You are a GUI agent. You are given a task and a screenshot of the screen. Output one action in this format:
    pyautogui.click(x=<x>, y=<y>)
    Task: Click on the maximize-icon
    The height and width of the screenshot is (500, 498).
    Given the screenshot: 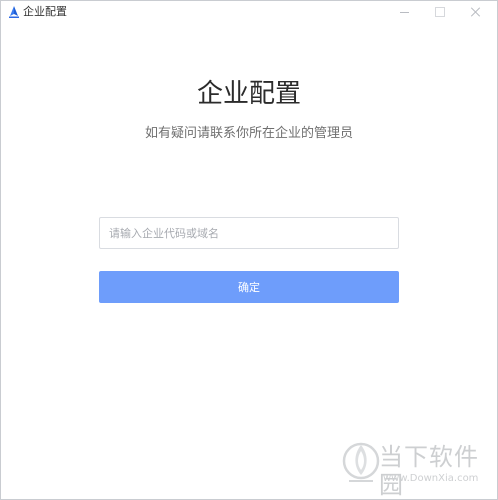 What is the action you would take?
    pyautogui.click(x=440, y=12)
    